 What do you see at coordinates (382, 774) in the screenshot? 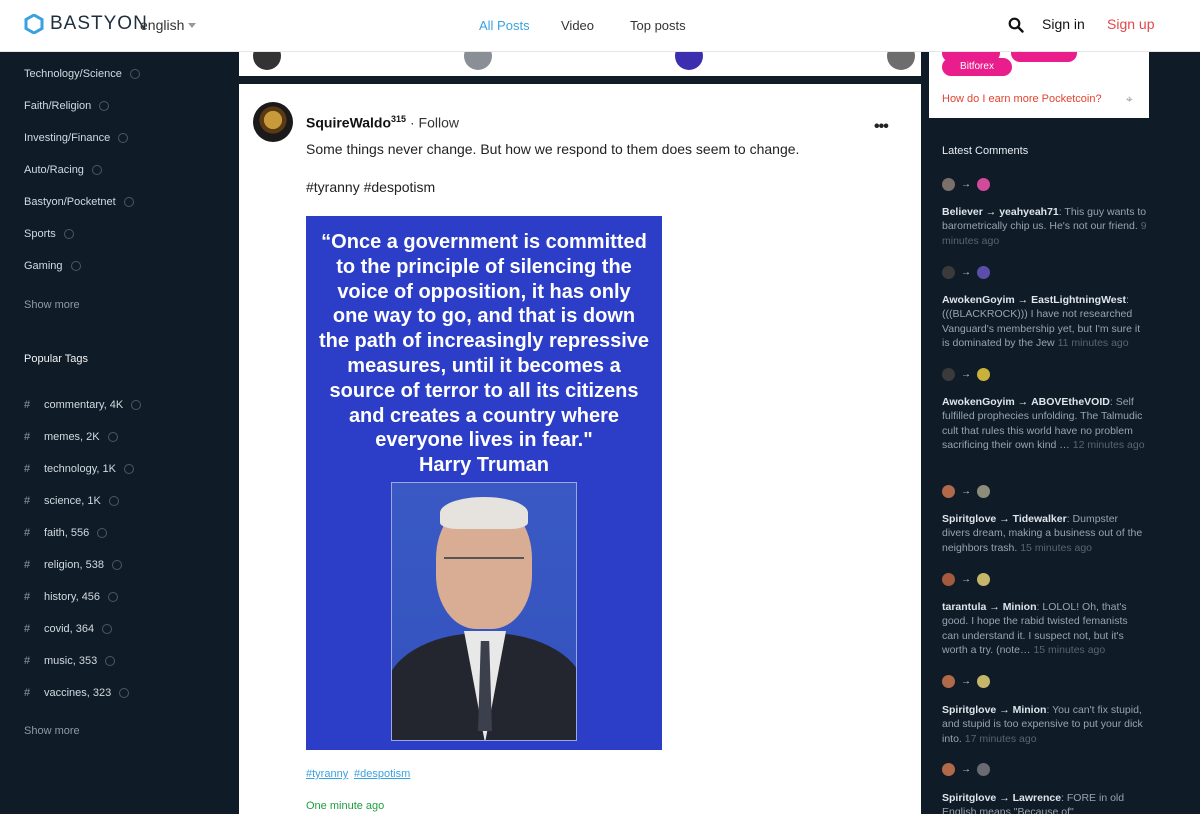
I see `tag-link-despotism: #despotism` at bounding box center [382, 774].